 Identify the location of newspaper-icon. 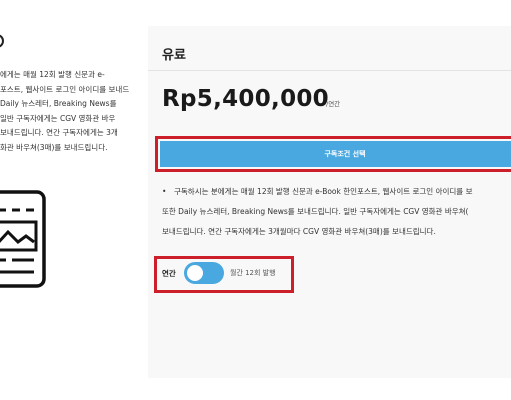
(23, 239).